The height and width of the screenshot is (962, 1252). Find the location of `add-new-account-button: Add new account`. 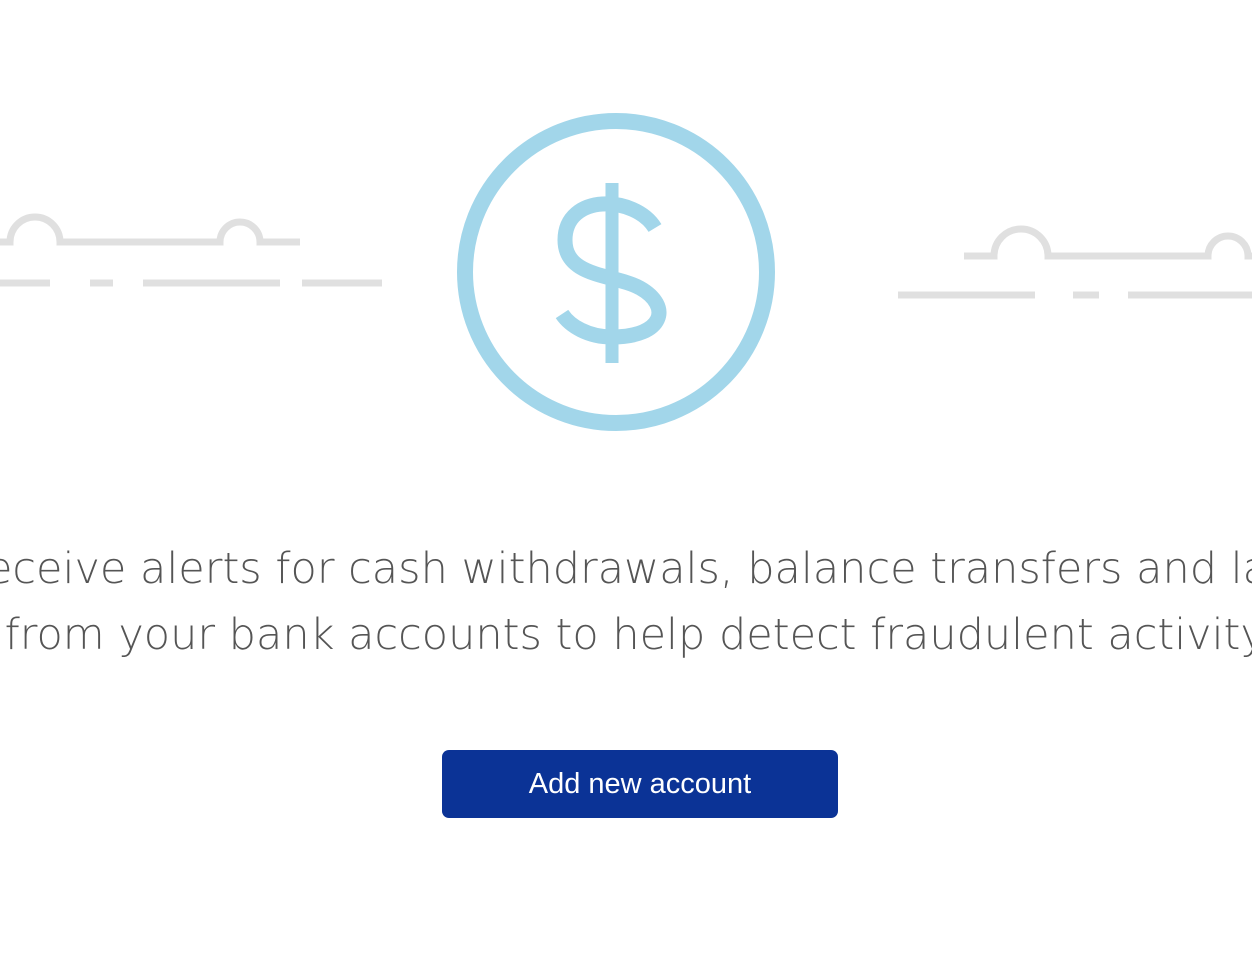

add-new-account-button: Add new account is located at coordinates (640, 784).